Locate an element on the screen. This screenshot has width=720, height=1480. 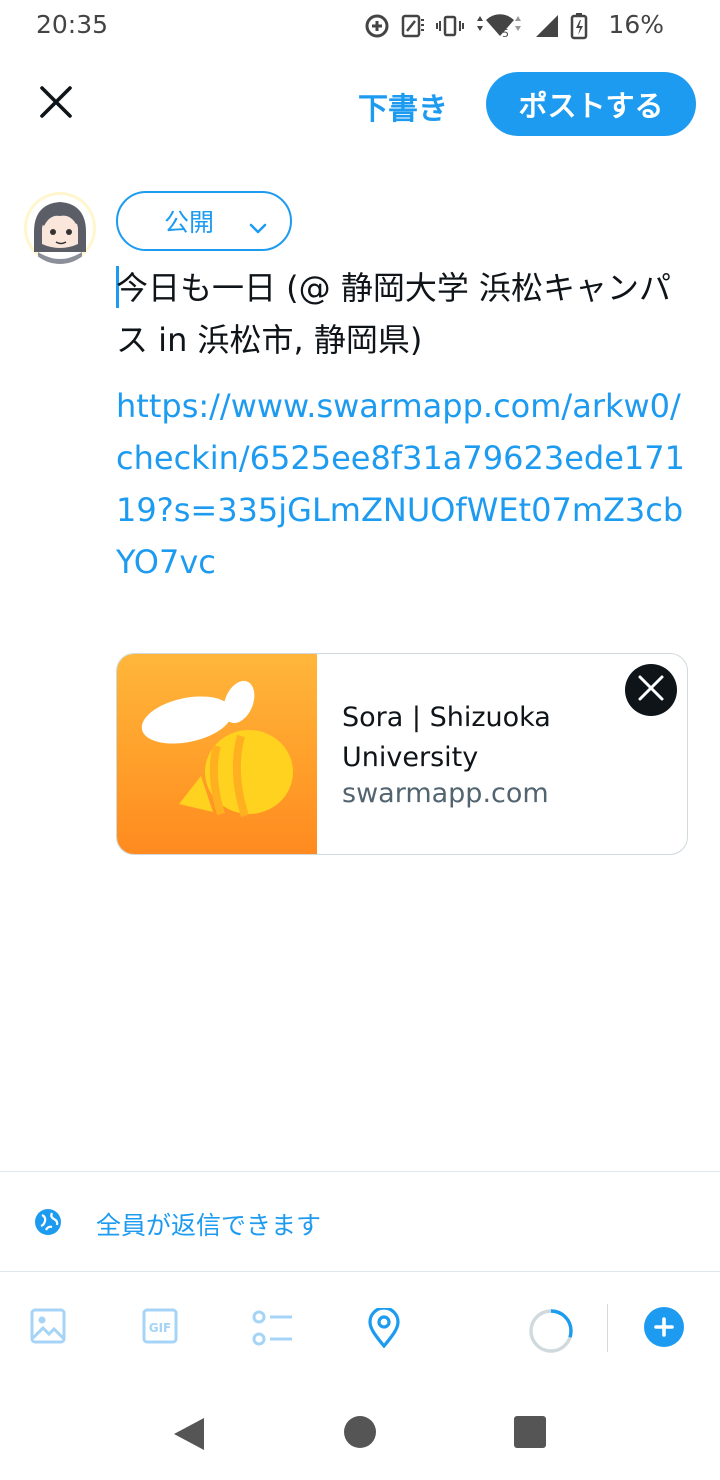
drafts-button: 下書き is located at coordinates (403, 106).